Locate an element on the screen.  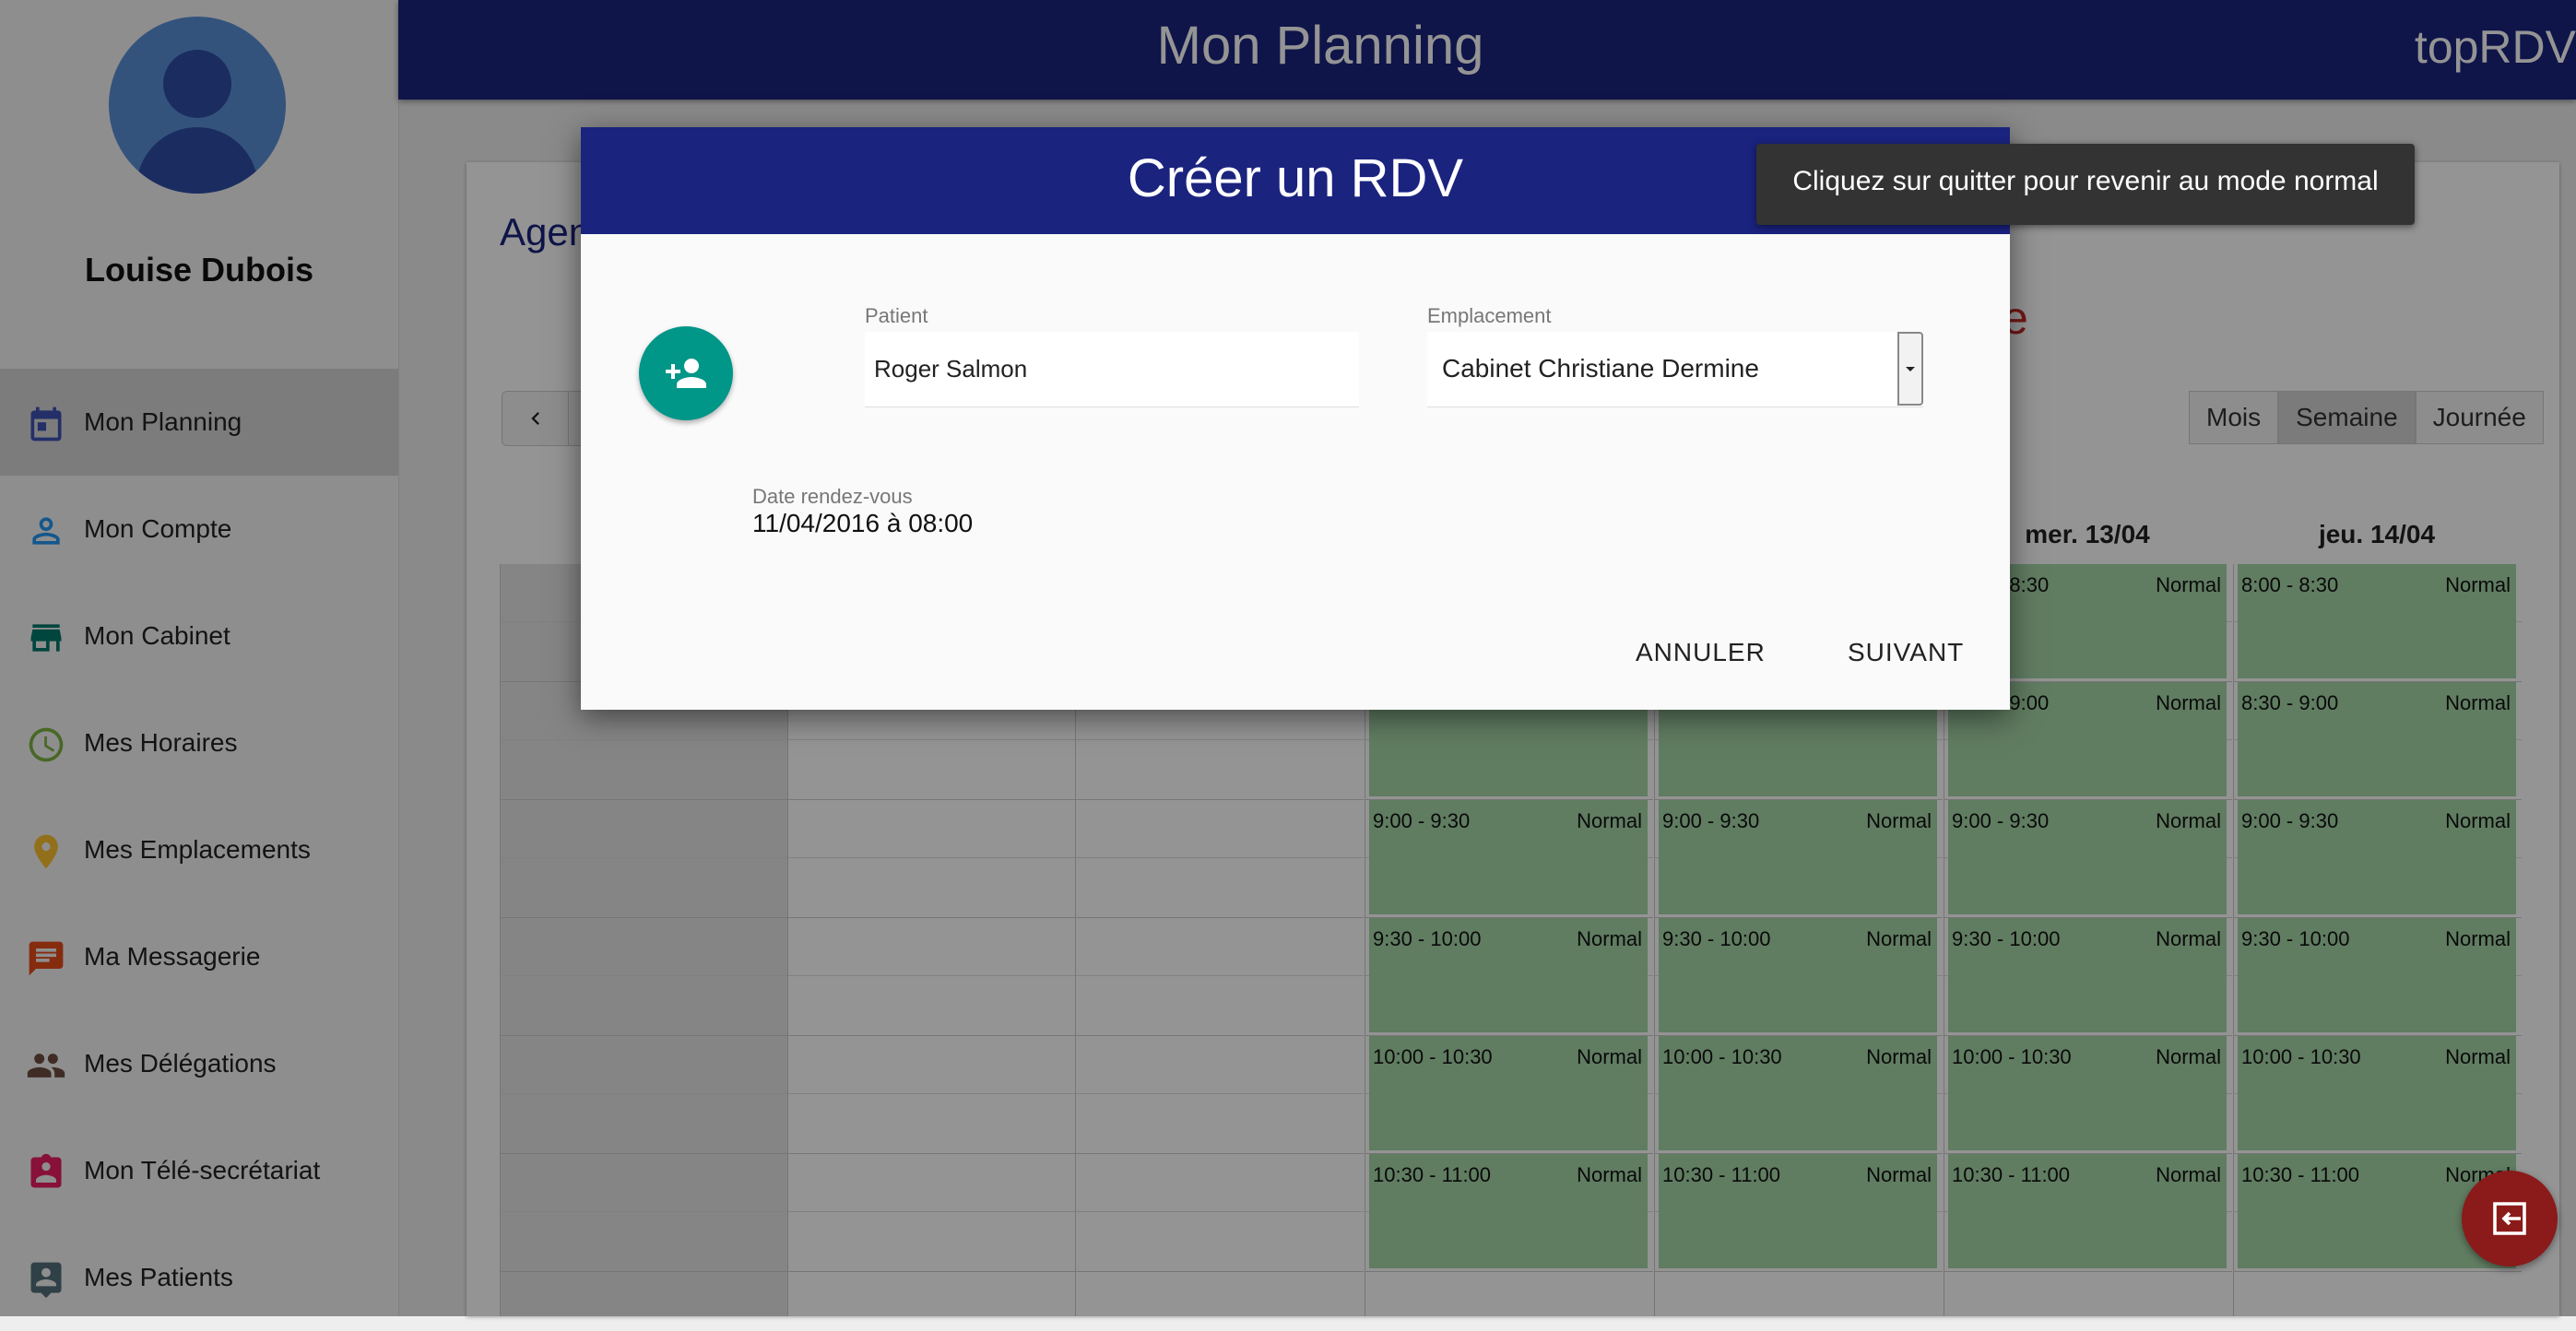
date-value: 11/04/2016 à 08:00 is located at coordinates (863, 523).